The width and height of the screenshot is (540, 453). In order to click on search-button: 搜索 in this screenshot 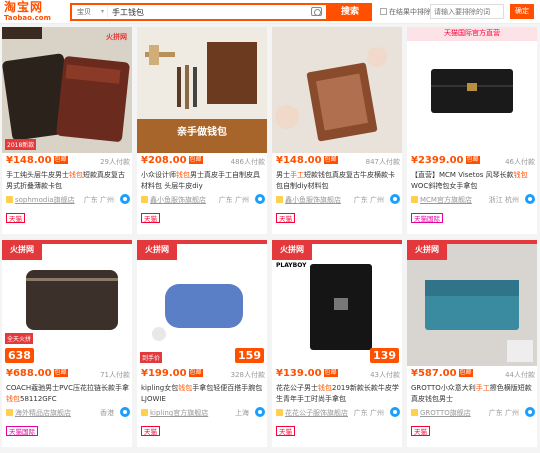, I will do `click(350, 12)`.